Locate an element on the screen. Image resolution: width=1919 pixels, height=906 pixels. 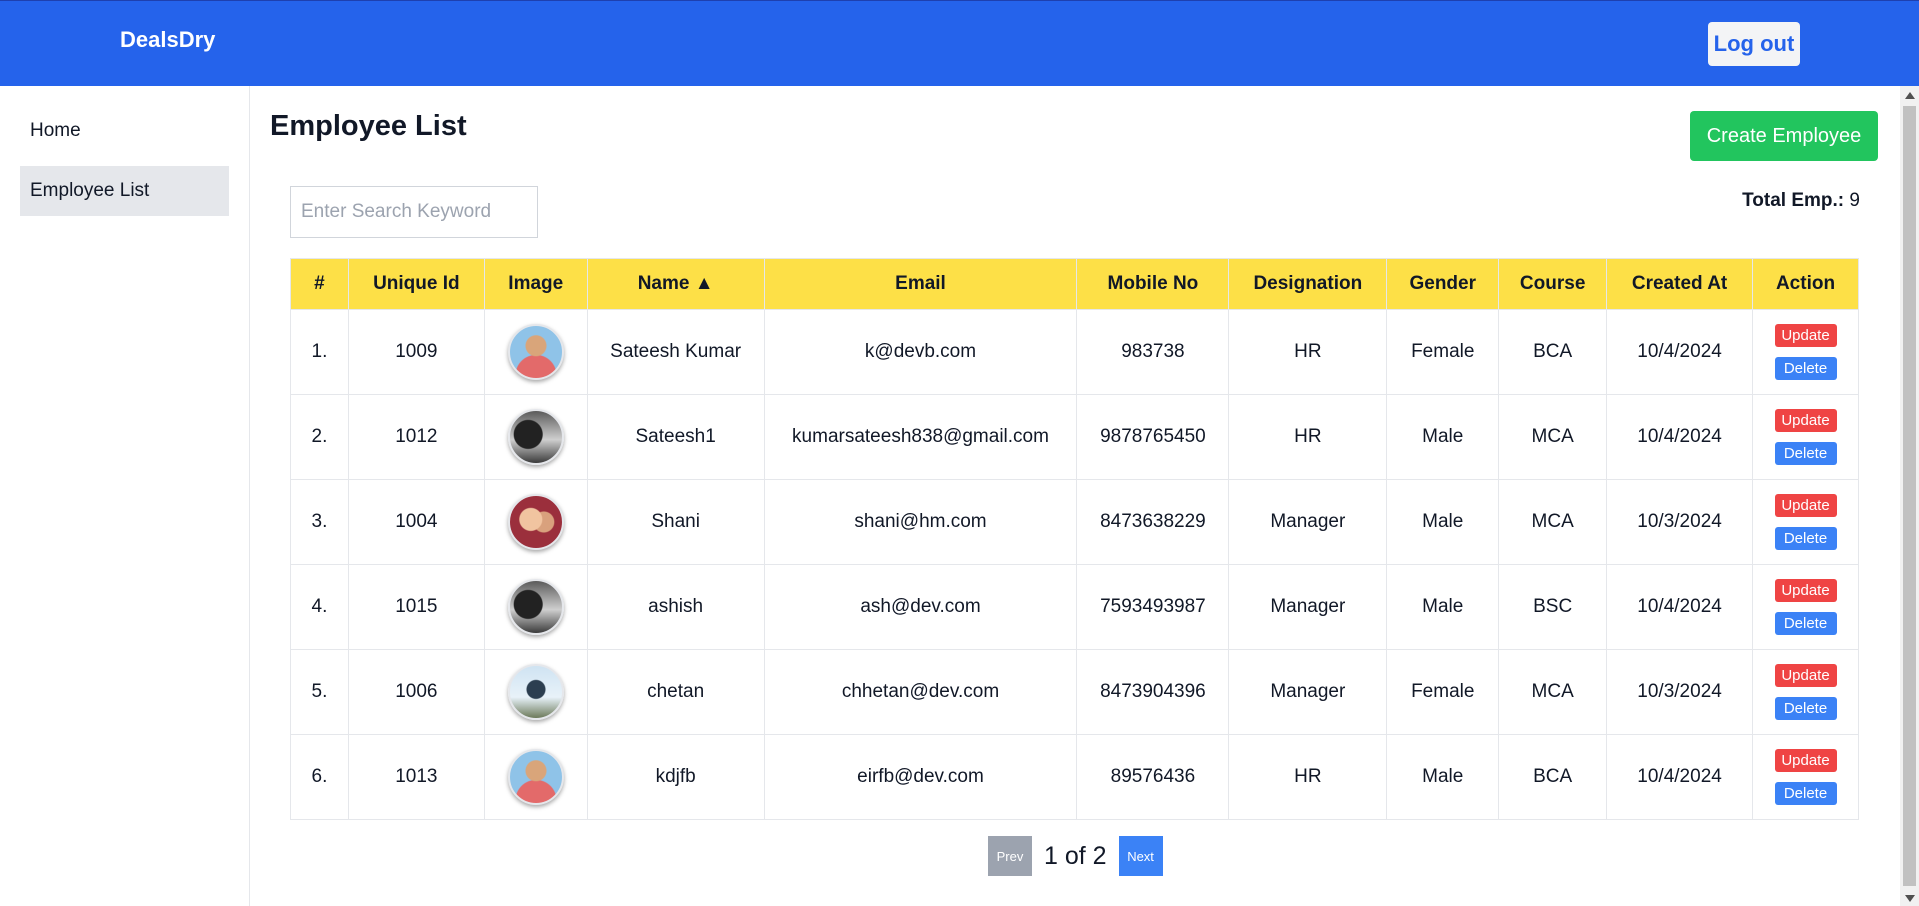
vertical-scrollbar is located at coordinates (1909, 496).